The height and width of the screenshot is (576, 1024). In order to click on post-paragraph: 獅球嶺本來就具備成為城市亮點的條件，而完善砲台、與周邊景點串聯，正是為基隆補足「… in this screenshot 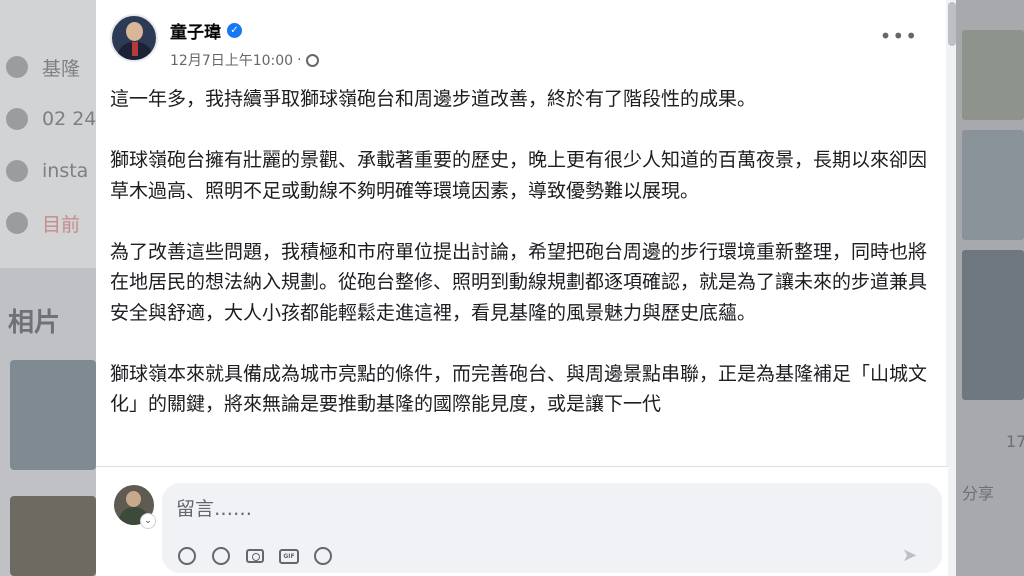, I will do `click(519, 389)`.